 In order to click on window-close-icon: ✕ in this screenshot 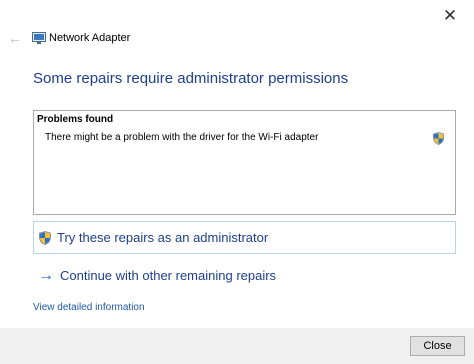, I will do `click(450, 16)`.